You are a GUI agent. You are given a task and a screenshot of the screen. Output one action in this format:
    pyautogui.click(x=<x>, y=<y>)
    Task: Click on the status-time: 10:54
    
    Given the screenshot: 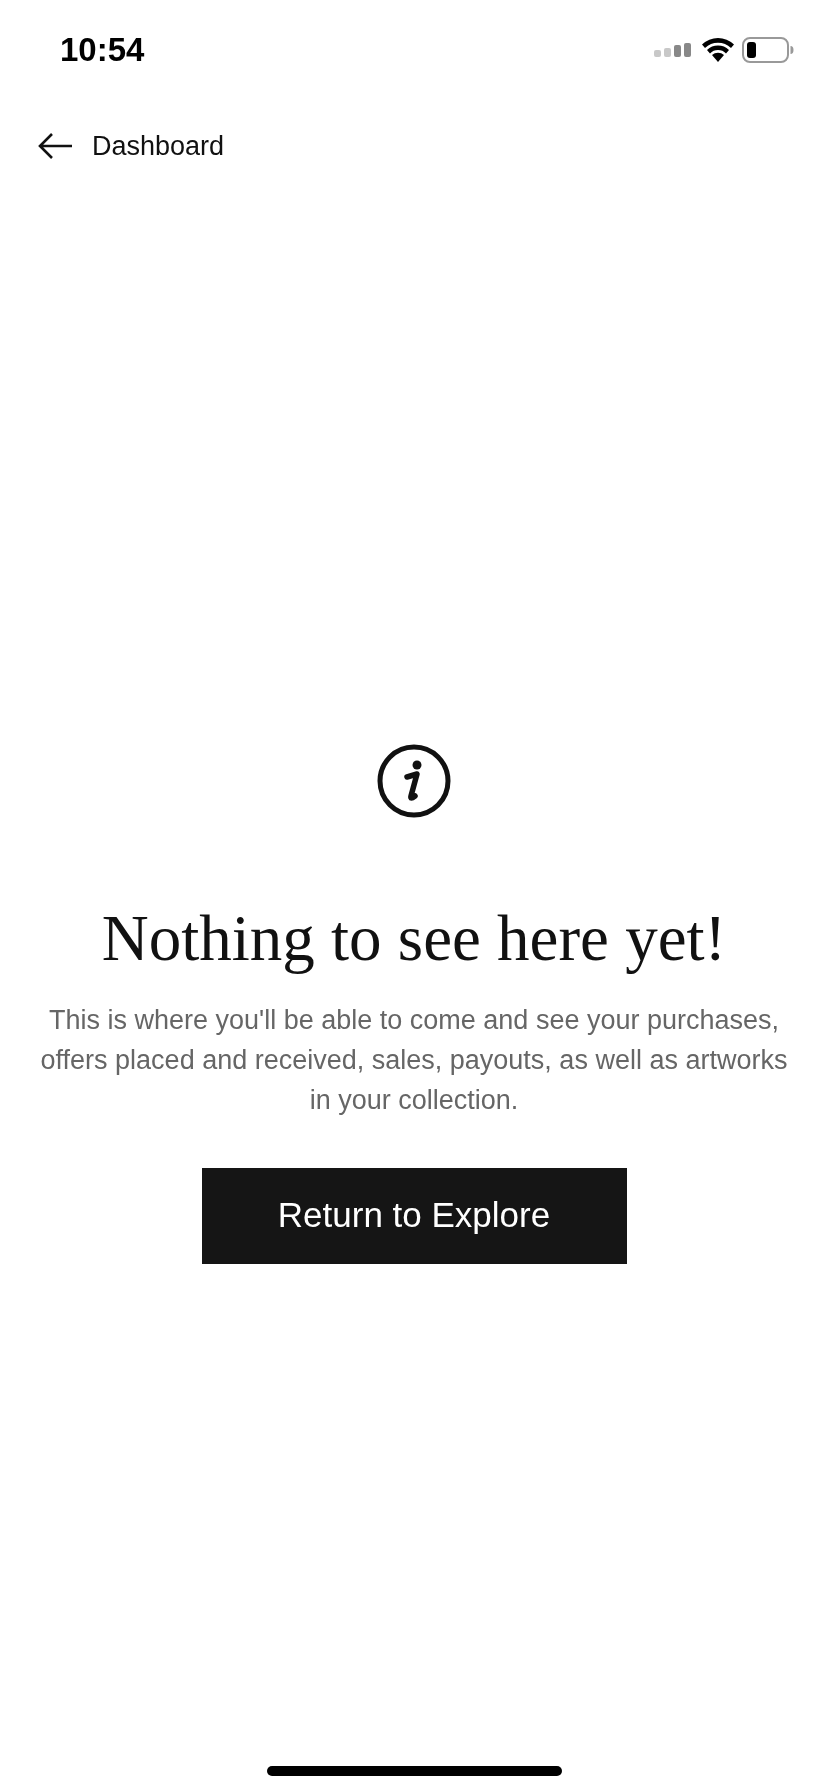 What is the action you would take?
    pyautogui.click(x=102, y=50)
    